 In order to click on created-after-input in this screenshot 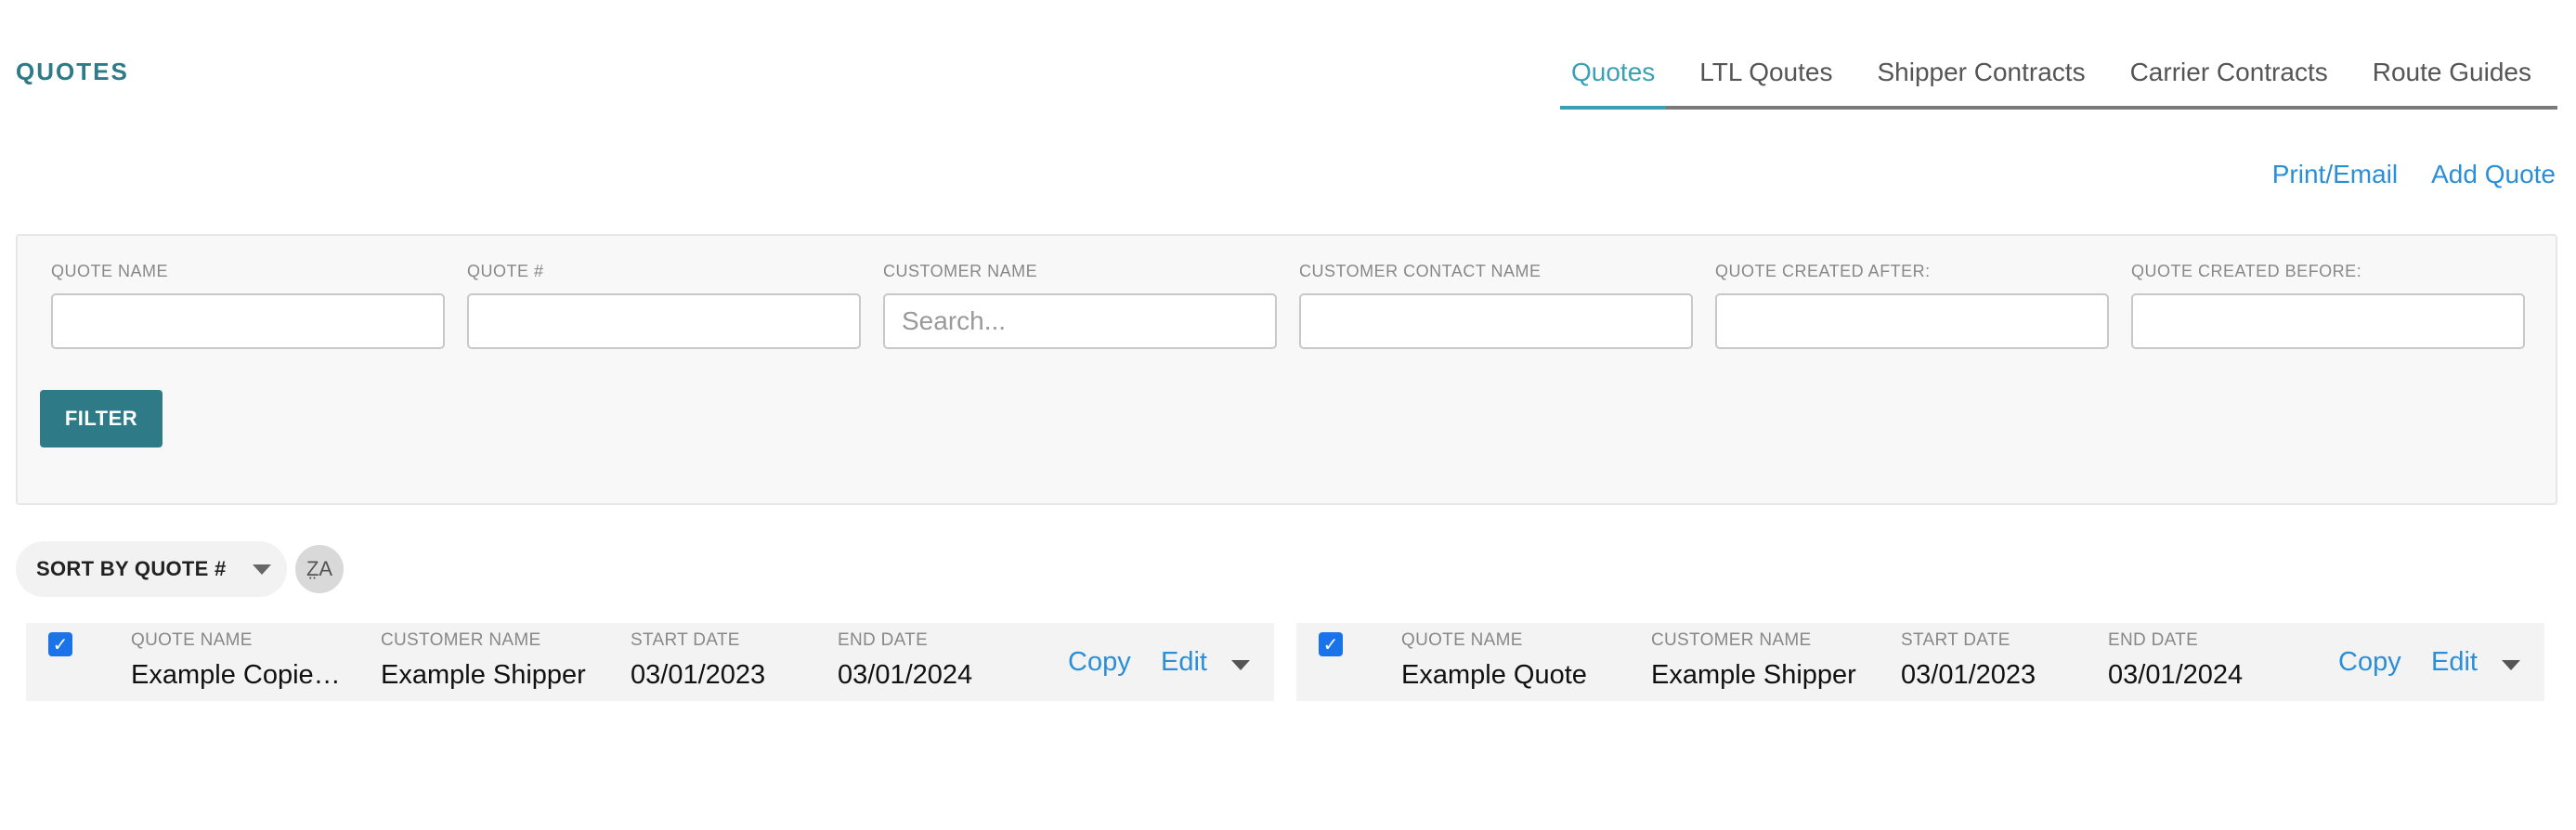, I will do `click(1912, 321)`.